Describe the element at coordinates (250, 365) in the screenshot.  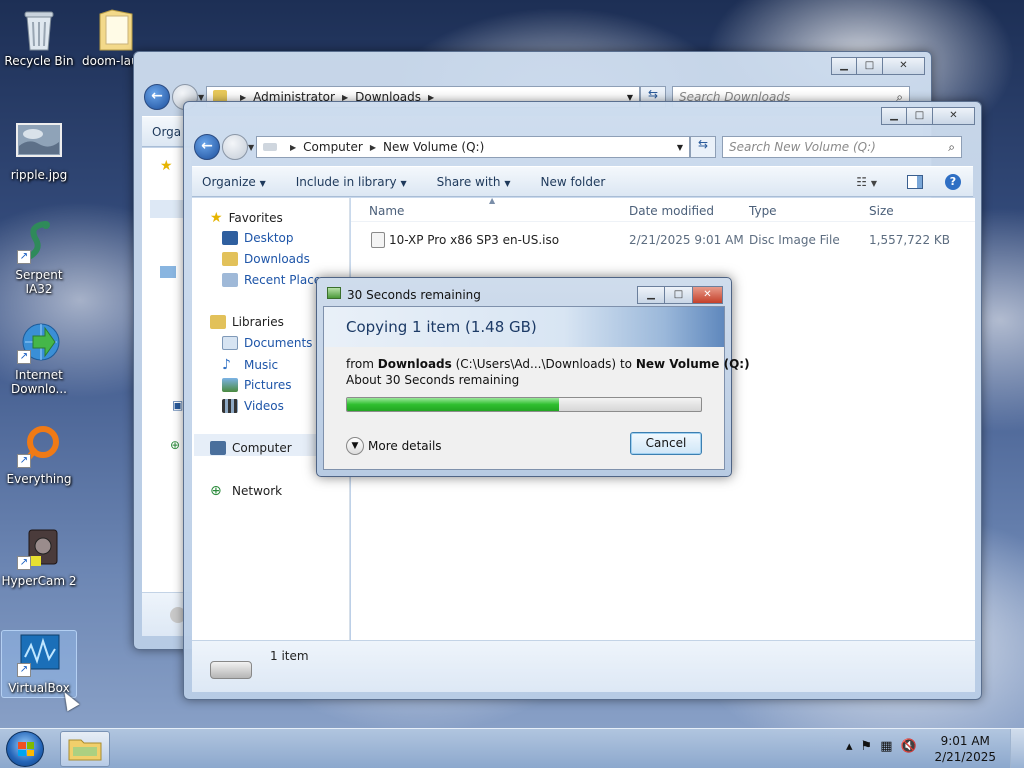
I see `nav-music: ♪ Music` at that location.